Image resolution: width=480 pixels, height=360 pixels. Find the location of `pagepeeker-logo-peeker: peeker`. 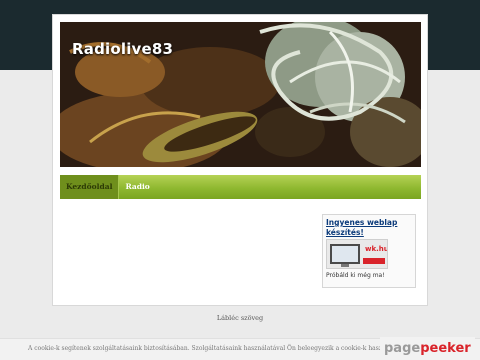

pagepeeker-logo-peeker: peeker is located at coordinates (445, 348).